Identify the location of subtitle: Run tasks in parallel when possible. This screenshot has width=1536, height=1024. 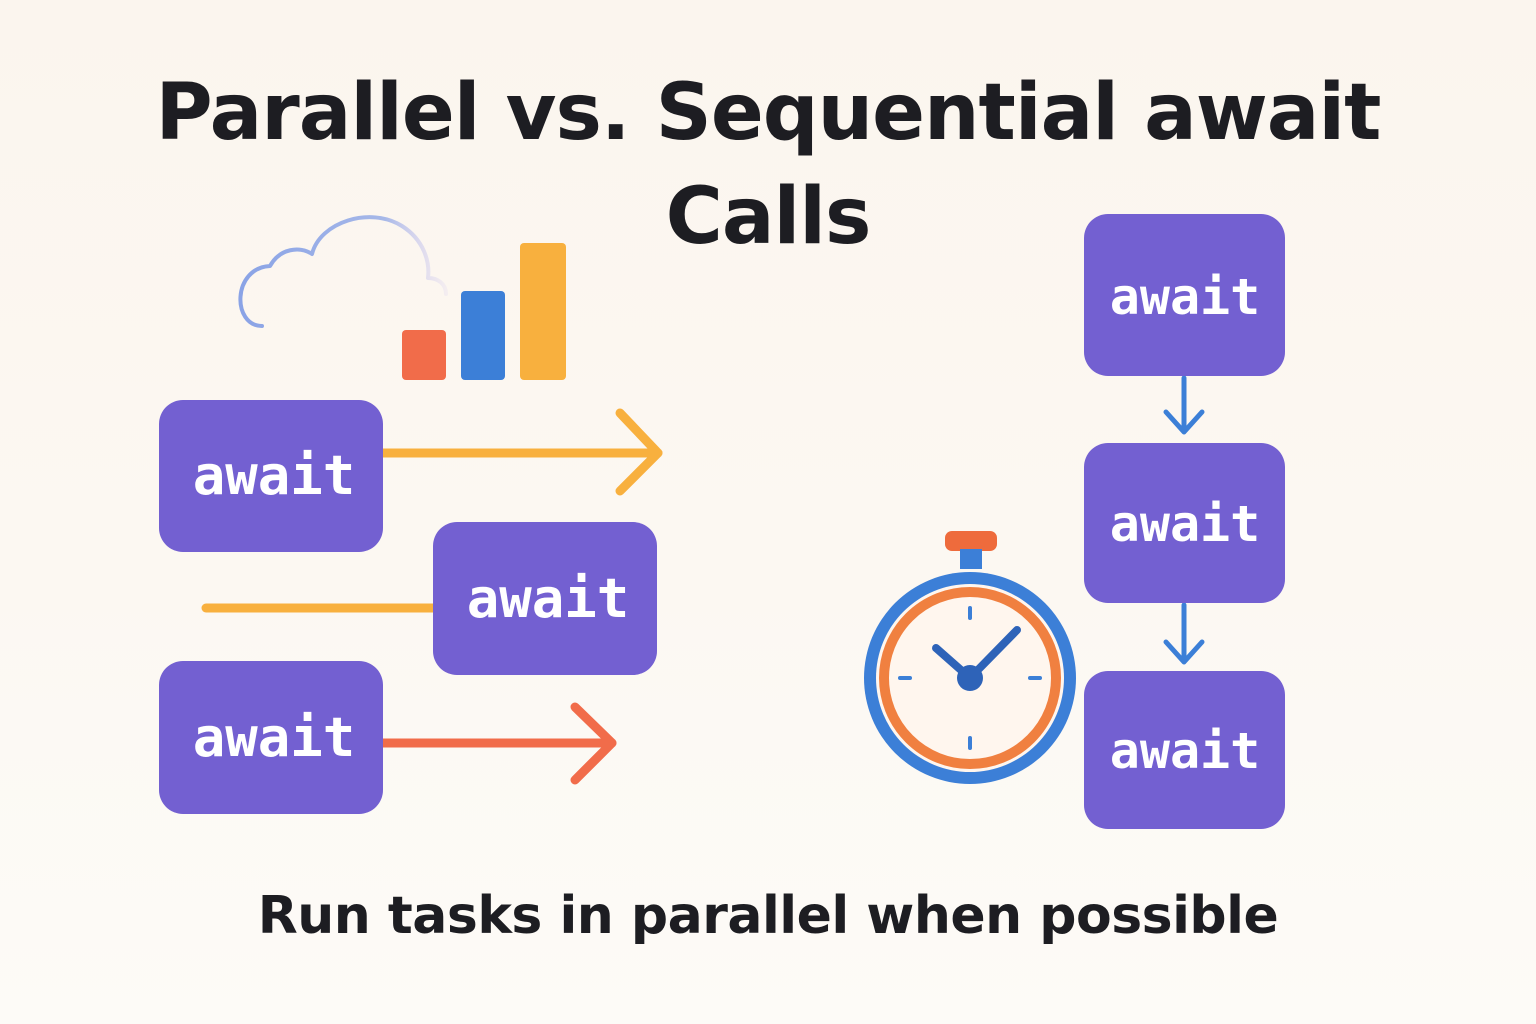
(768, 916).